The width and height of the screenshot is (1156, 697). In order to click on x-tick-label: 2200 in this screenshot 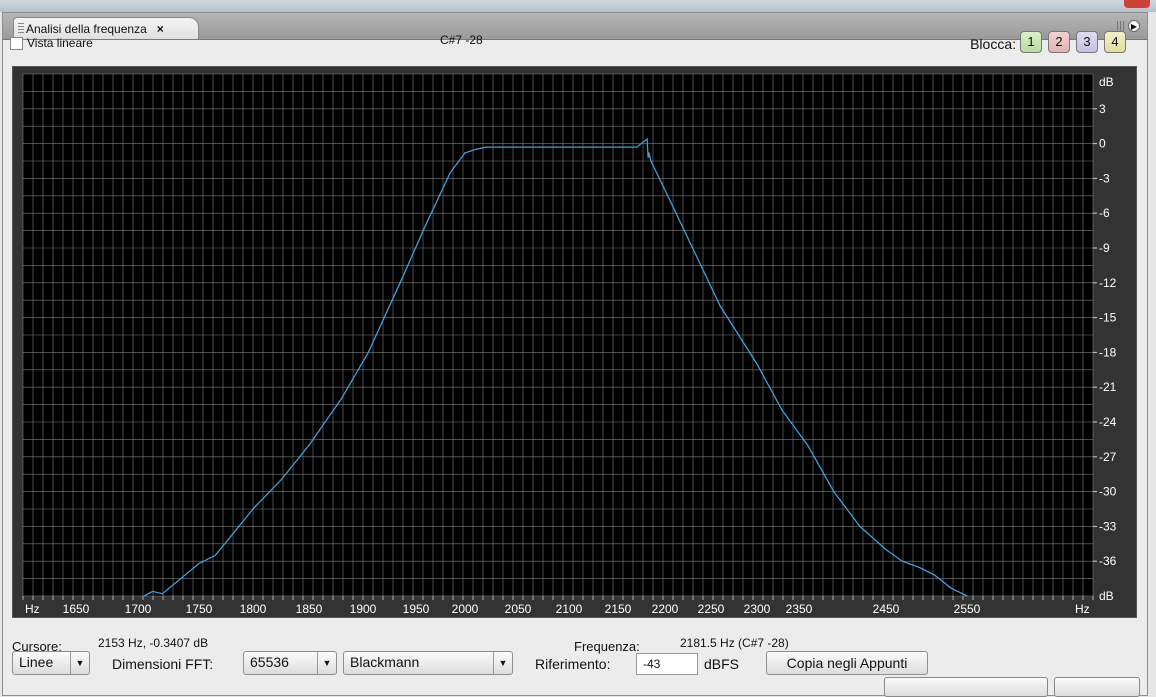, I will do `click(665, 609)`.